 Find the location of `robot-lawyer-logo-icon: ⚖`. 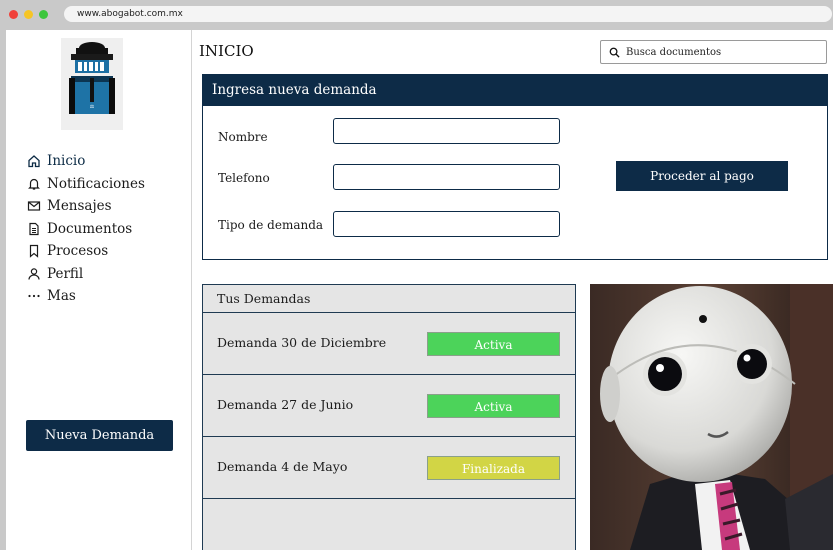

robot-lawyer-logo-icon: ⚖ is located at coordinates (92, 84).